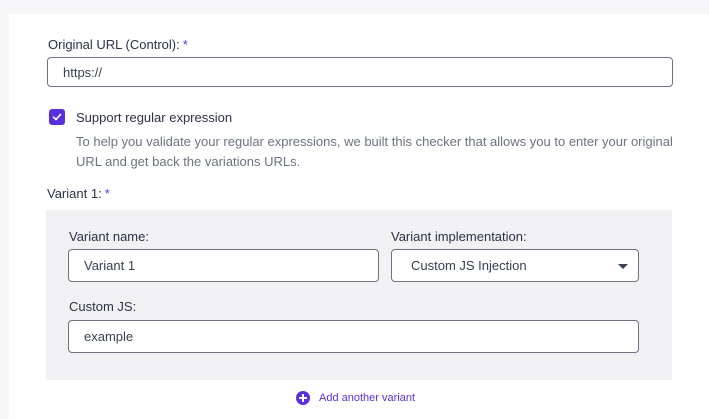 This screenshot has height=419, width=709. I want to click on variant-implementation-value: Custom JS Injection, so click(469, 265).